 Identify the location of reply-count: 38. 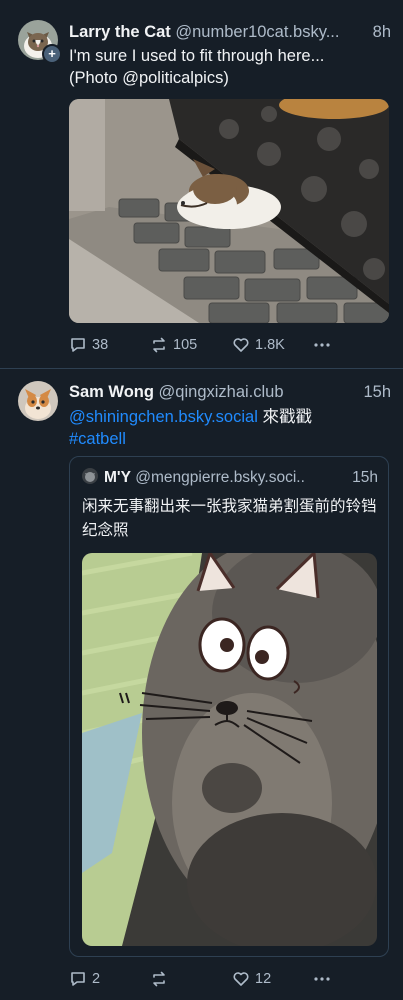
(100, 345).